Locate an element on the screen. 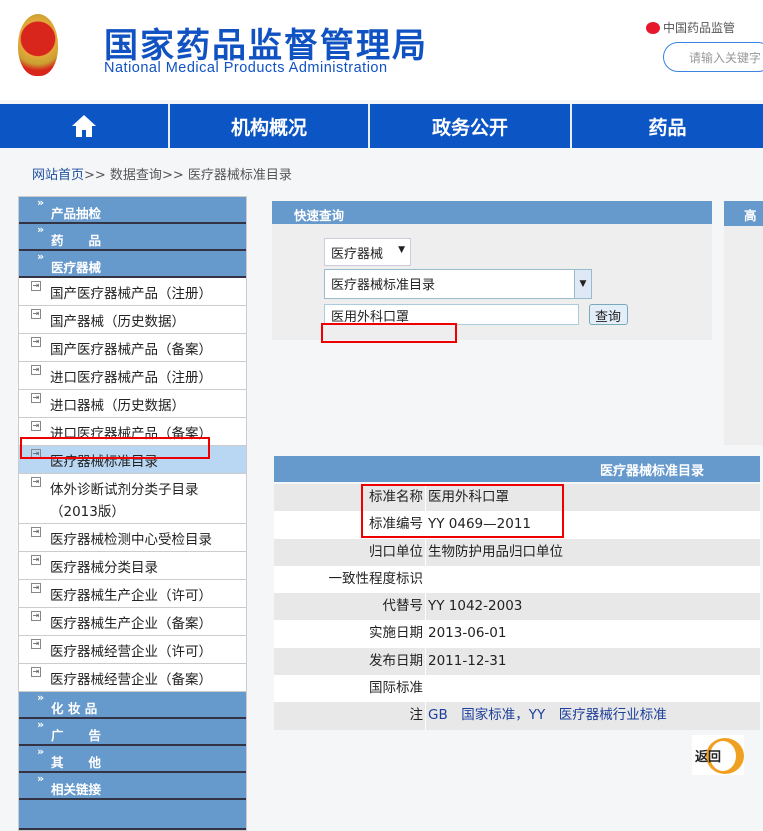  category-value: 医疗器械 is located at coordinates (357, 254).